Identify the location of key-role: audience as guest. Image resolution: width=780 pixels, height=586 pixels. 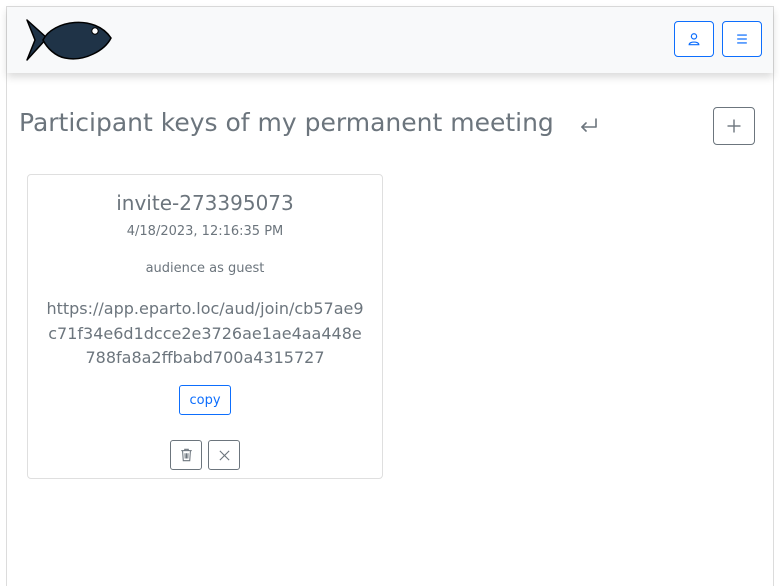
(205, 268).